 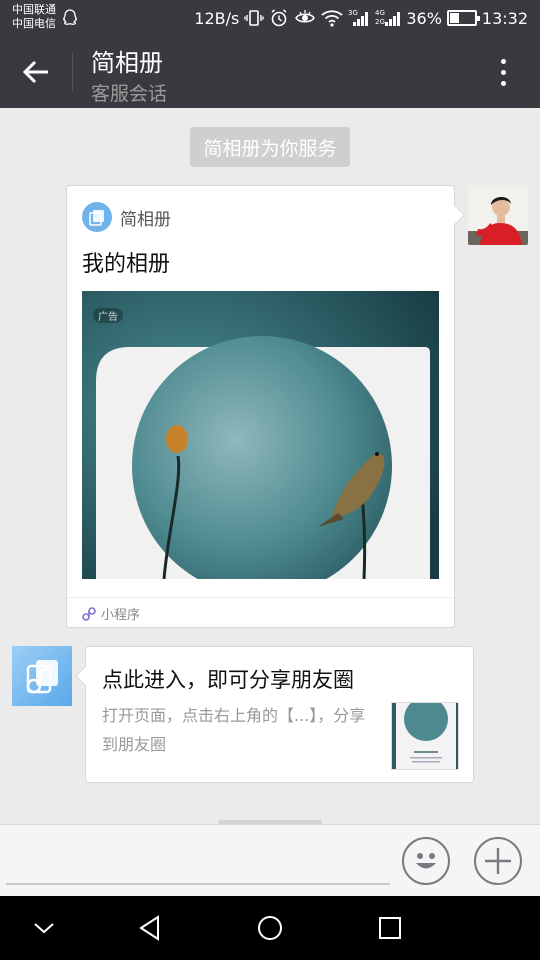 What do you see at coordinates (150, 928) in the screenshot?
I see `back-triangle-icon` at bounding box center [150, 928].